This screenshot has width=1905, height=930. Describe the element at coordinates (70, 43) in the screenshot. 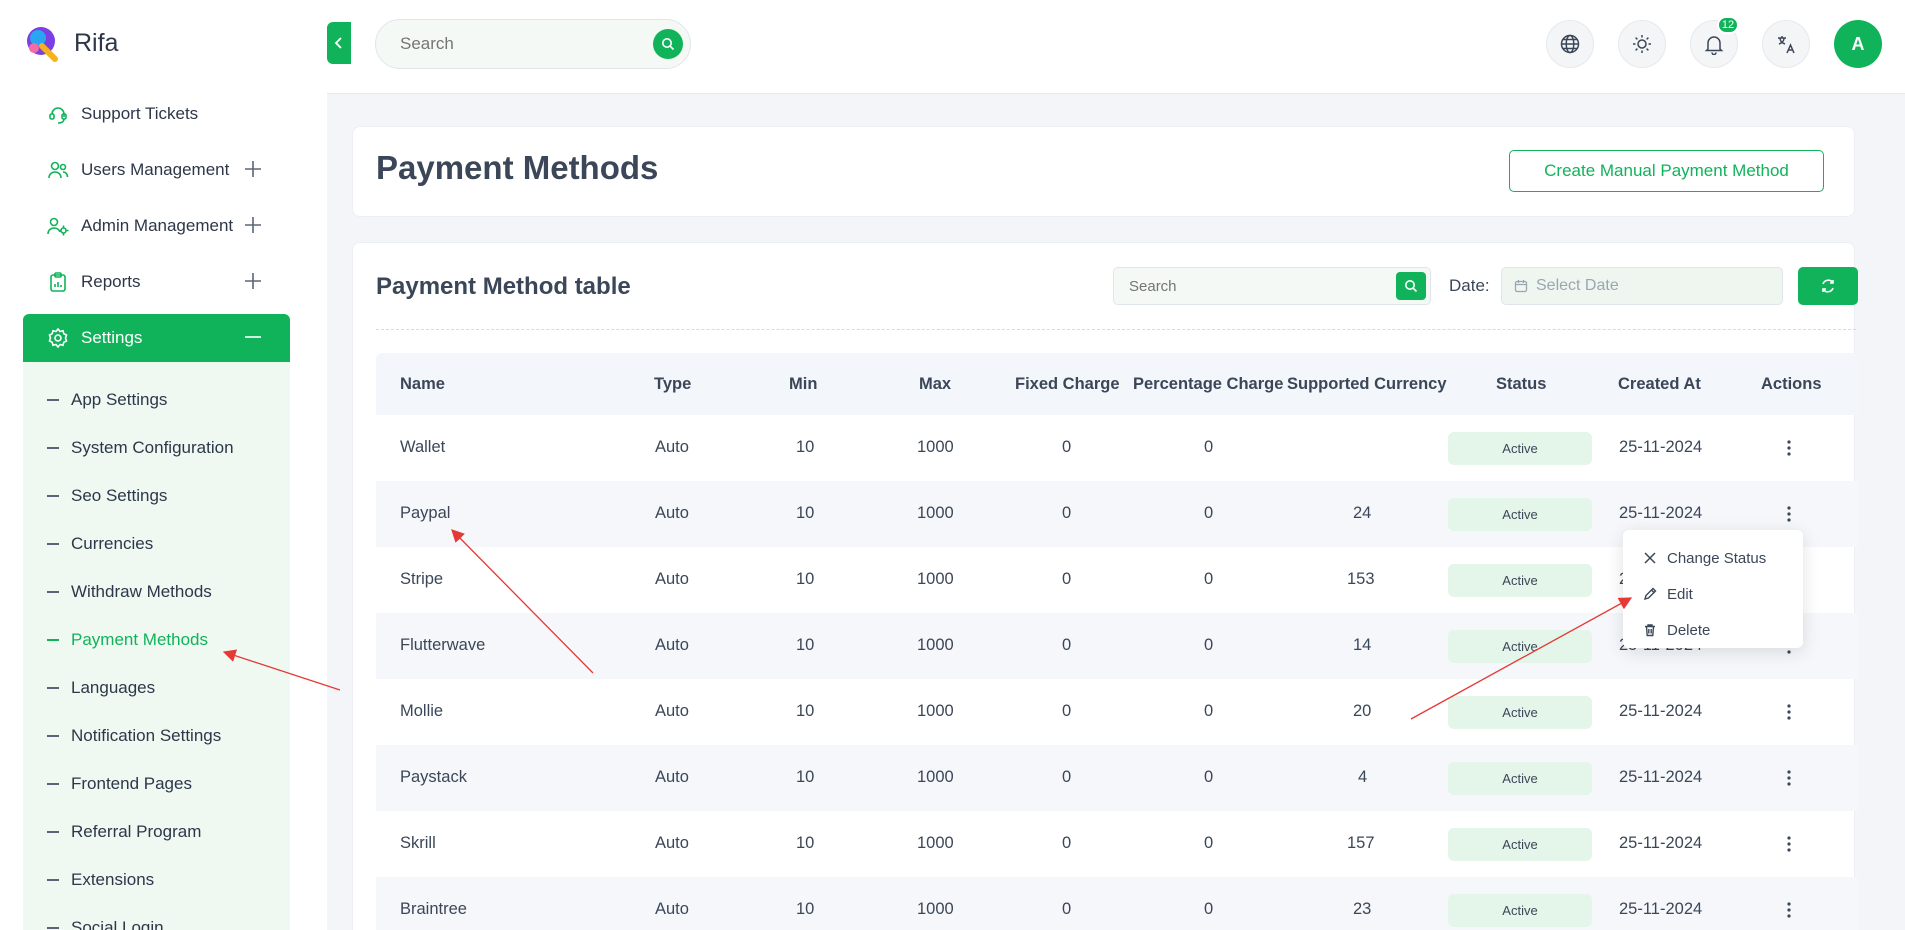

I see `brand: Rifa` at that location.